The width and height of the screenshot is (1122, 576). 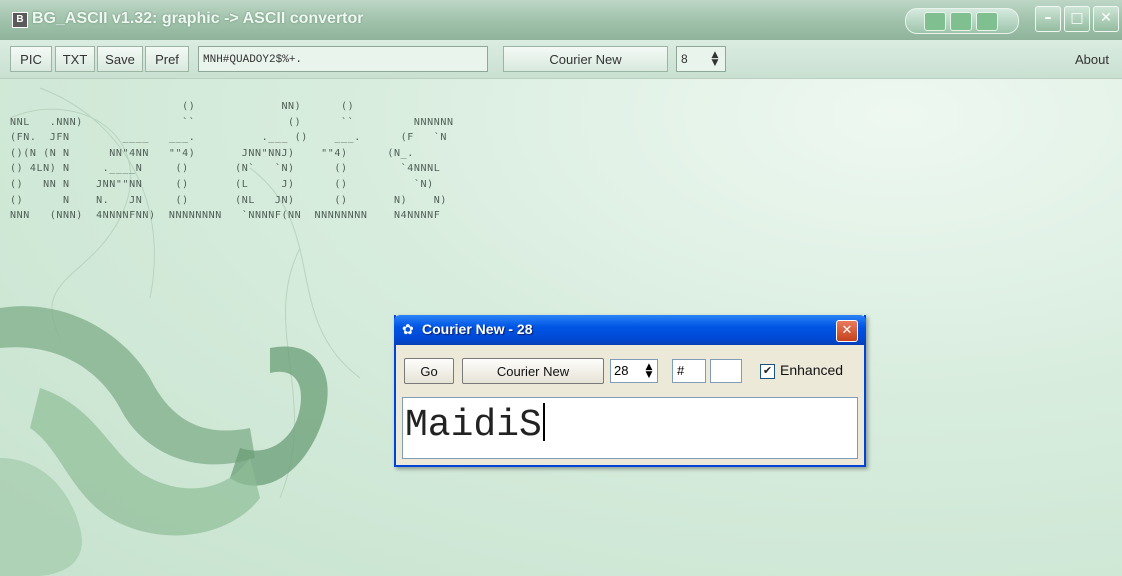 What do you see at coordinates (634, 371) in the screenshot?
I see `dialog-size-spinner: 28 ▲ ▼` at bounding box center [634, 371].